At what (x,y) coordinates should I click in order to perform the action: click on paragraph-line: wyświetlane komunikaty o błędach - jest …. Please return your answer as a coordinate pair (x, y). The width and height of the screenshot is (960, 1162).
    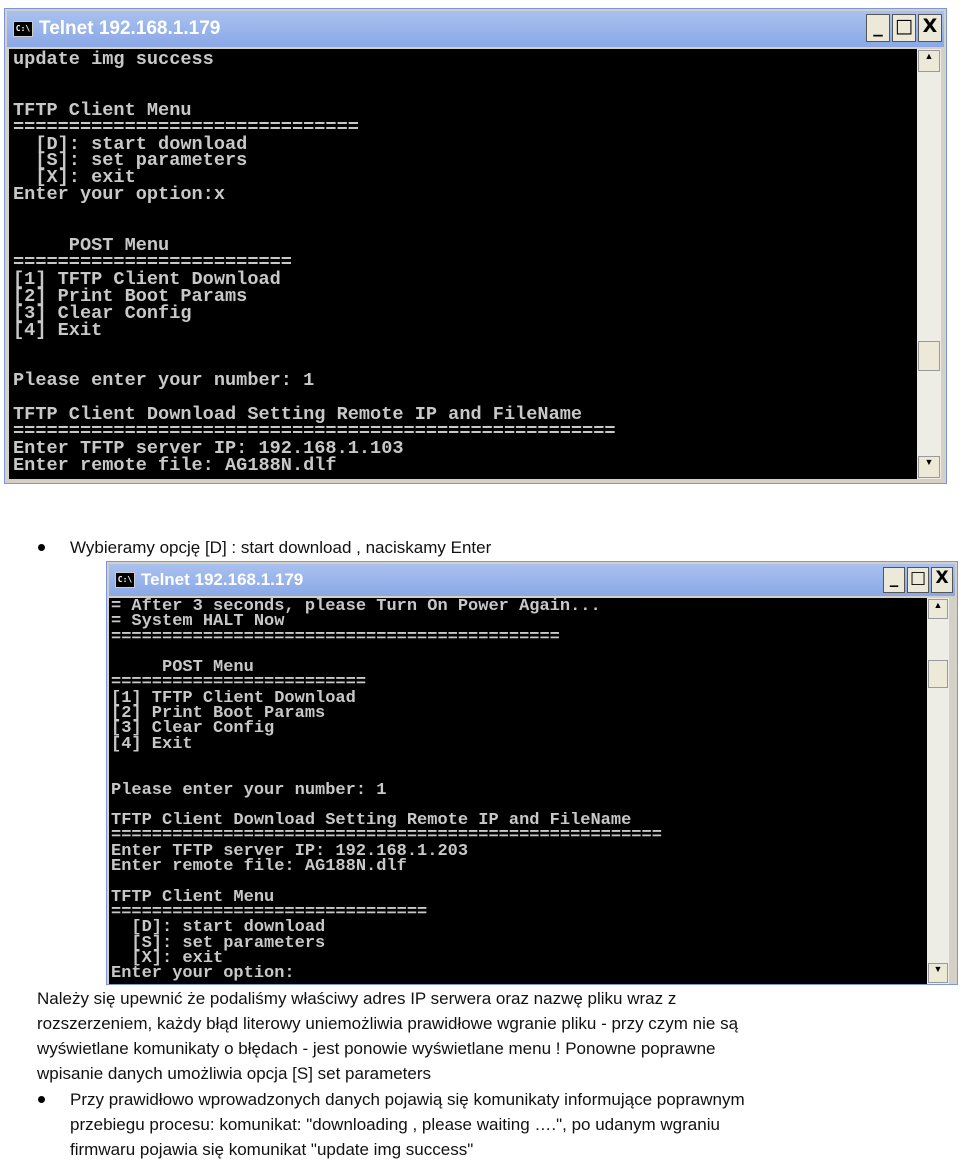
    Looking at the image, I should click on (376, 1048).